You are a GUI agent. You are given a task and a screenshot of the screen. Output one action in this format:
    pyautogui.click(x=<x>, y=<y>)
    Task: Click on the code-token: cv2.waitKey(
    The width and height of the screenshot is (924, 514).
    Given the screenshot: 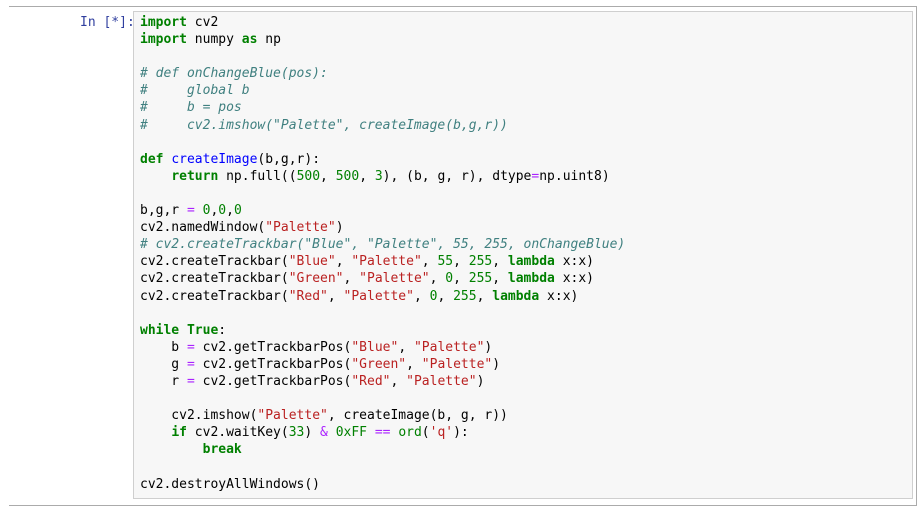 What is the action you would take?
    pyautogui.click(x=237, y=433)
    